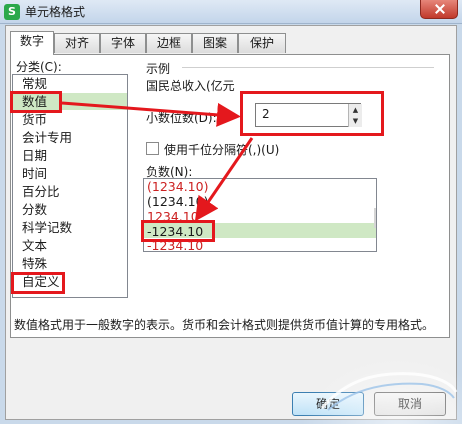  What do you see at coordinates (157, 161) in the screenshot?
I see `annotation-arrows` at bounding box center [157, 161].